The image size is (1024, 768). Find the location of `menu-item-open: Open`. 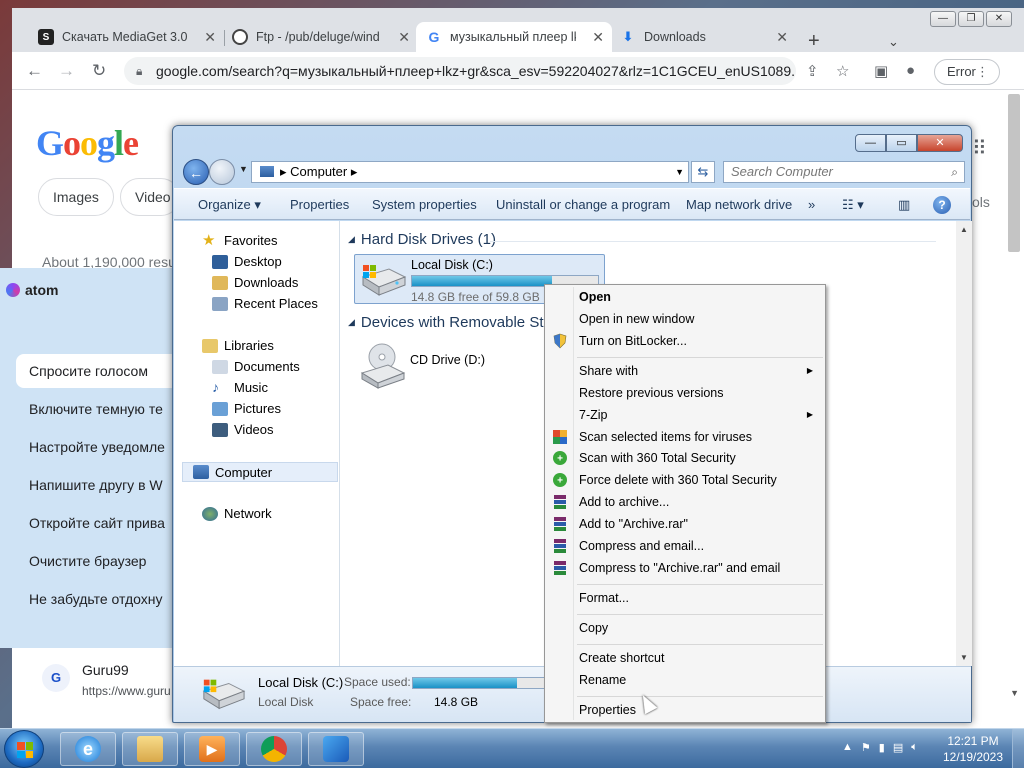

menu-item-open: Open is located at coordinates (685, 297).